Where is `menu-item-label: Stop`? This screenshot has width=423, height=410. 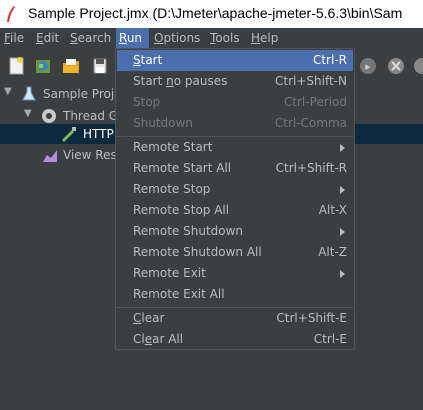
menu-item-label: Stop is located at coordinates (147, 102).